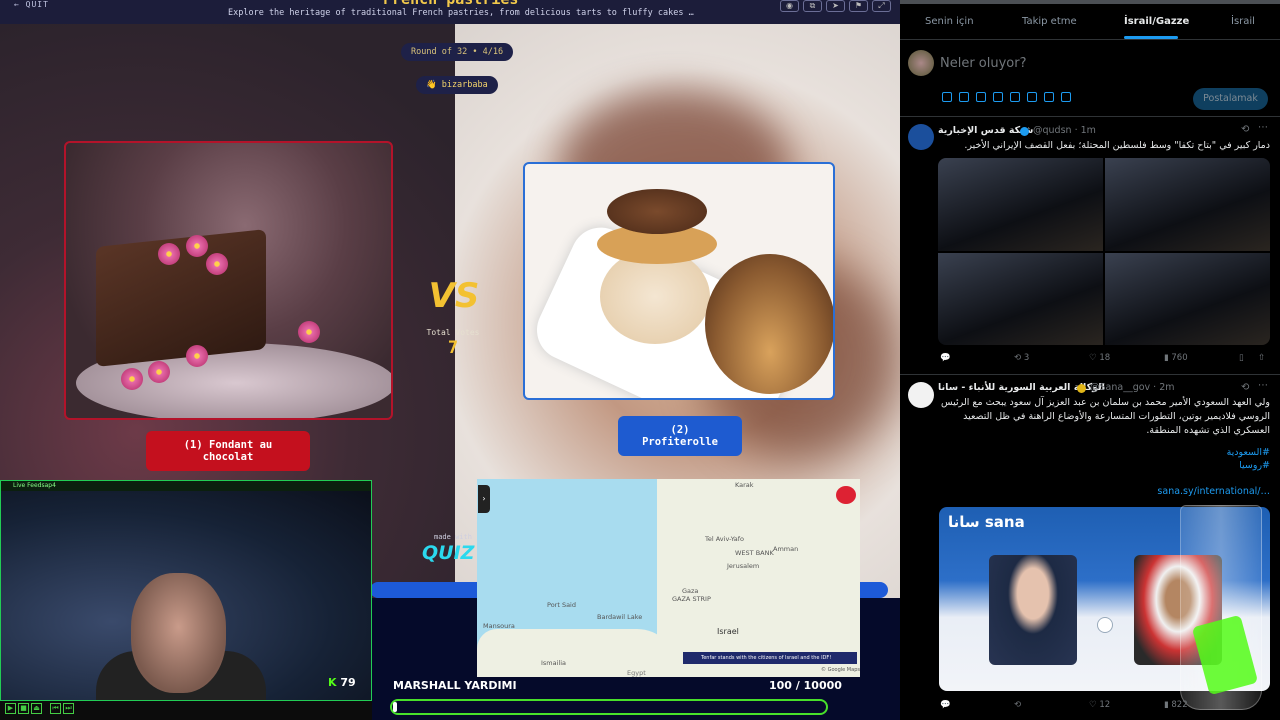  I want to click on previous-icon: ⏮, so click(55, 708).